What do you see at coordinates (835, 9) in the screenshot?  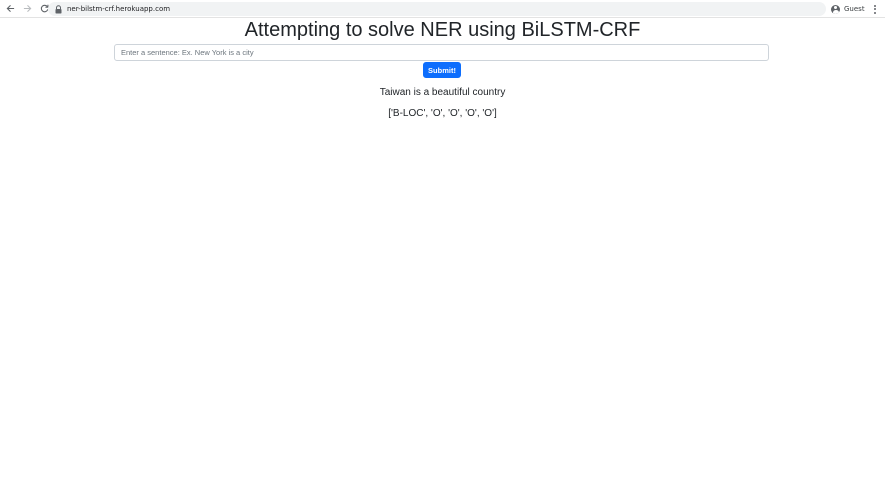 I see `person-avatar-icon` at bounding box center [835, 9].